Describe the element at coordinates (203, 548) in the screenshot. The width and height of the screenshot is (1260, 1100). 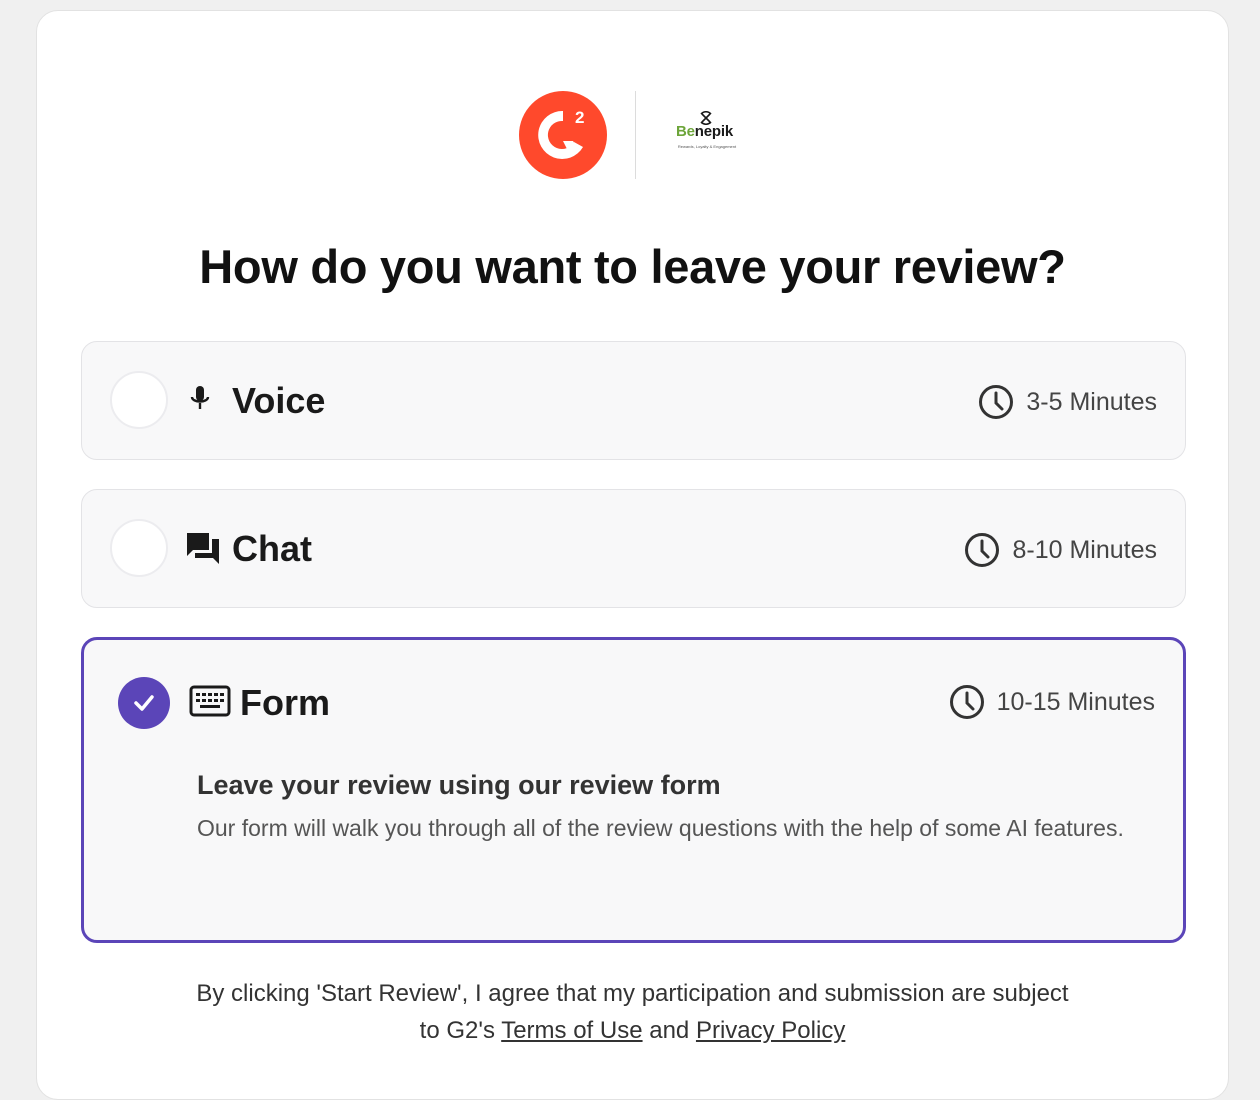
I see `chat-bubbles-icon` at that location.